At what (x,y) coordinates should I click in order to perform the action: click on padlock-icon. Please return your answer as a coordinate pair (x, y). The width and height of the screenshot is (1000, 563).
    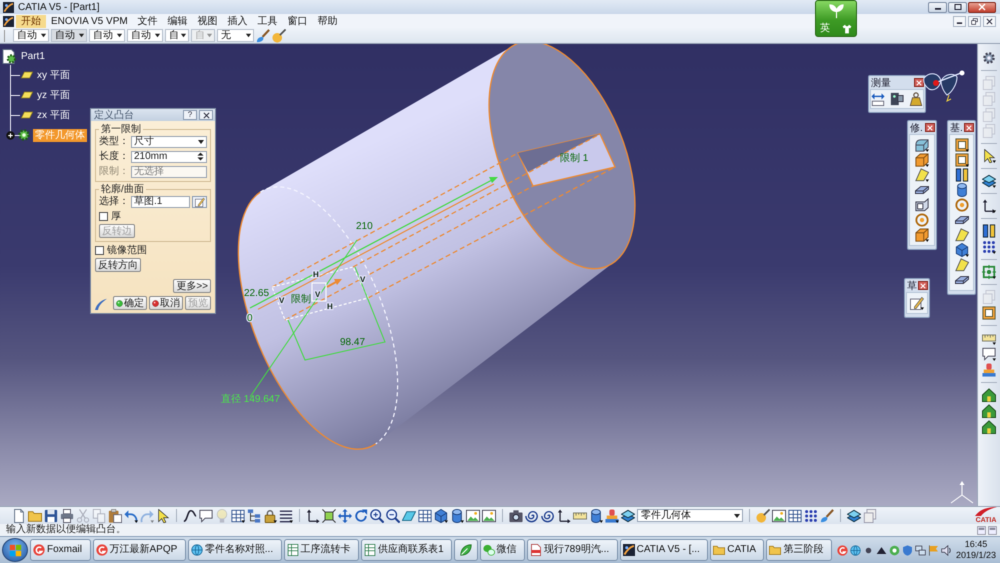
    Looking at the image, I should click on (270, 515).